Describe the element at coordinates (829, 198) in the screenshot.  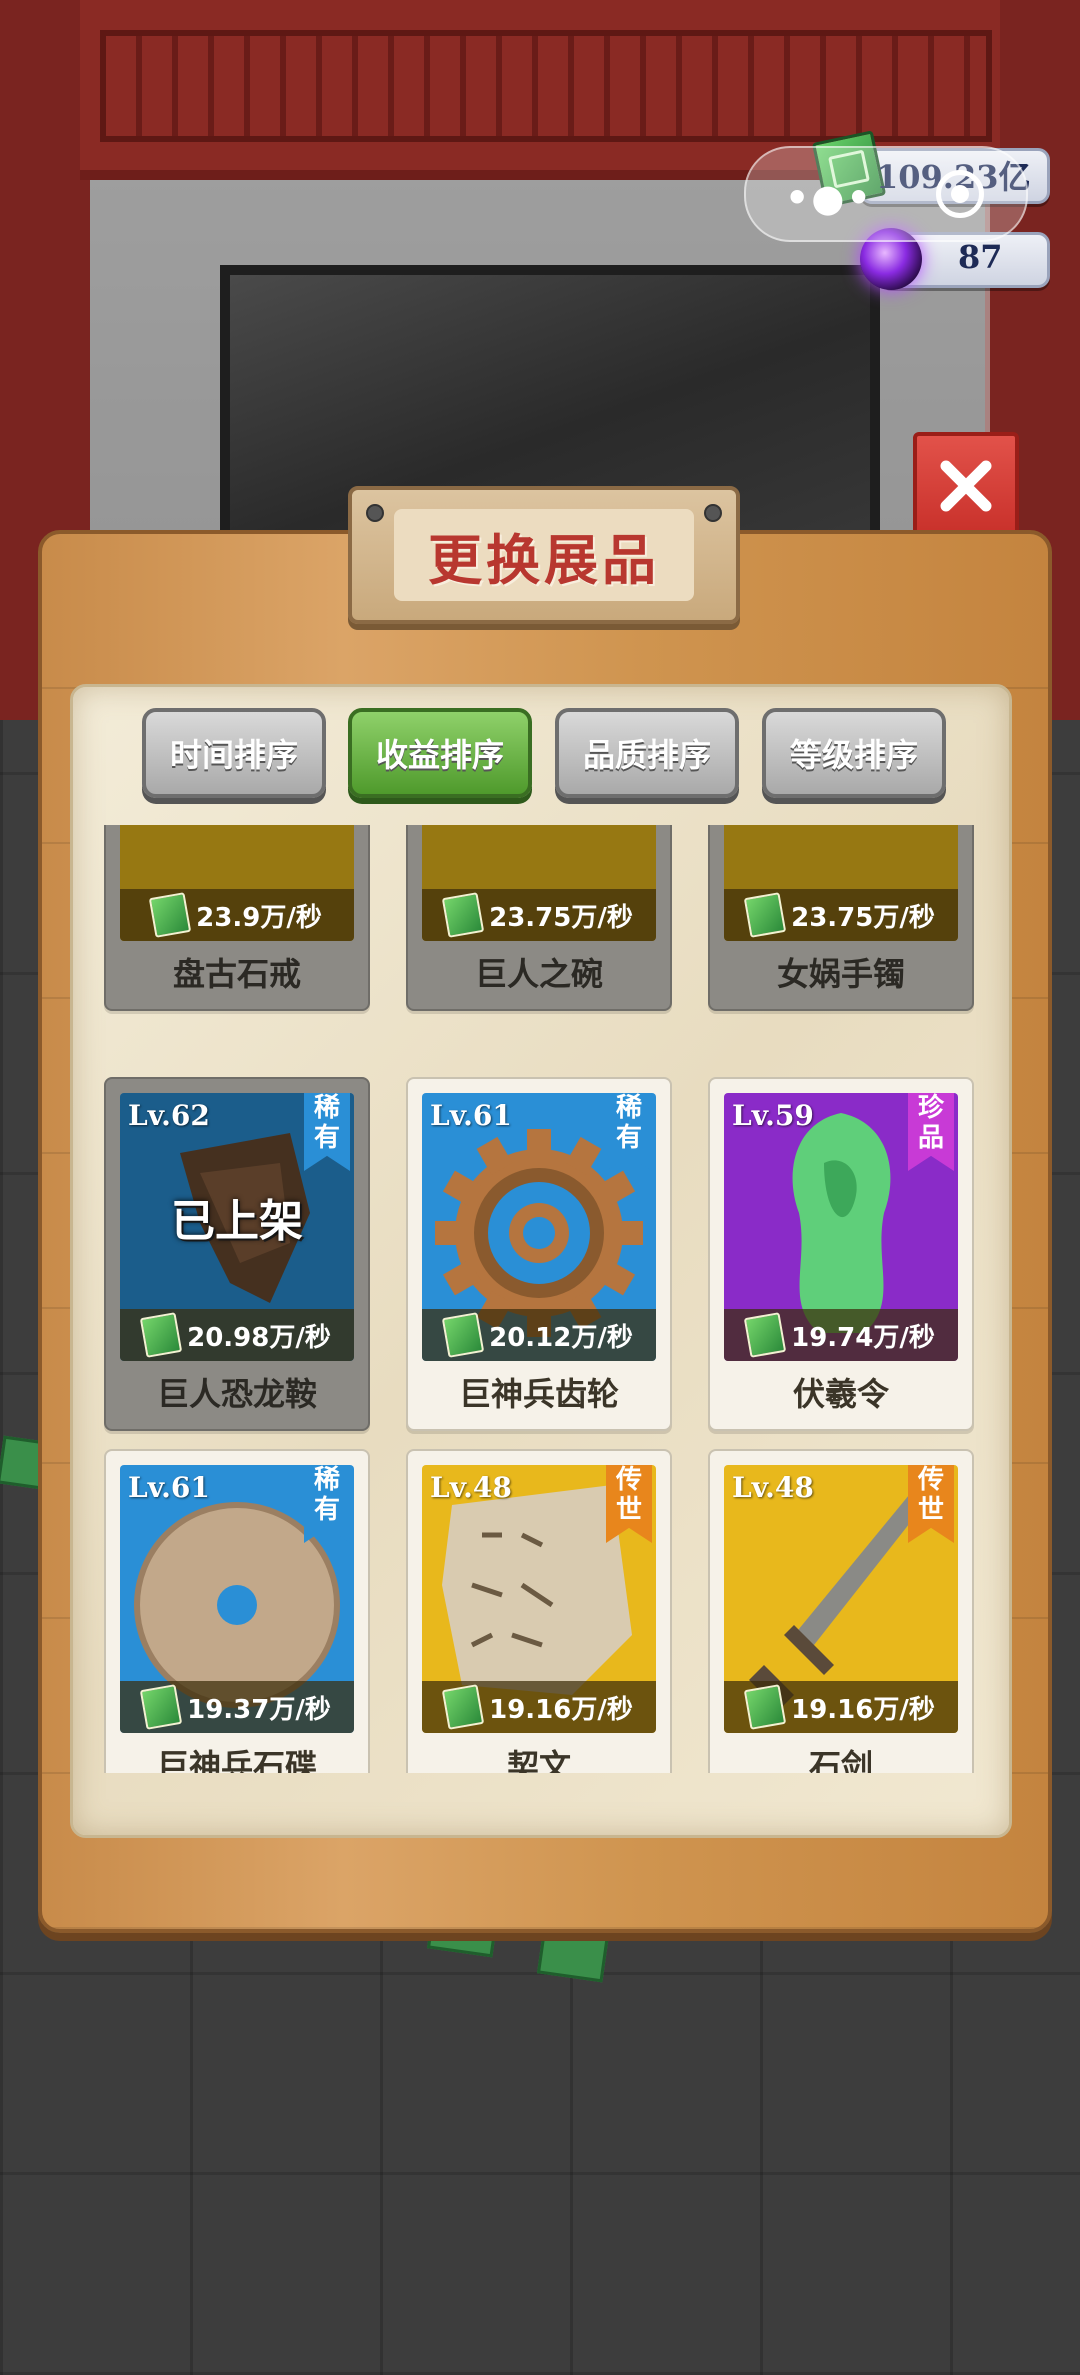
I see `more-options-icon: •●•` at that location.